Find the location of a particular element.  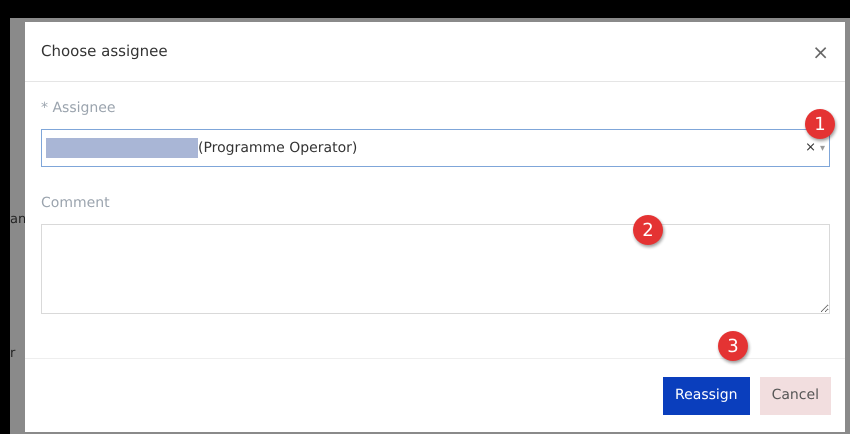

background-text: an is located at coordinates (18, 220).